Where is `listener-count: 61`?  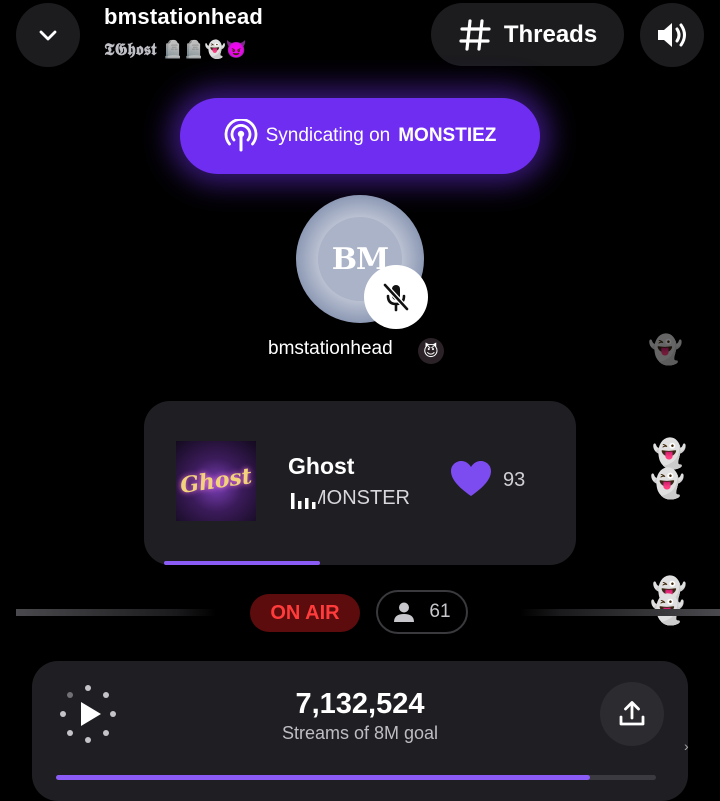
listener-count: 61 is located at coordinates (440, 611).